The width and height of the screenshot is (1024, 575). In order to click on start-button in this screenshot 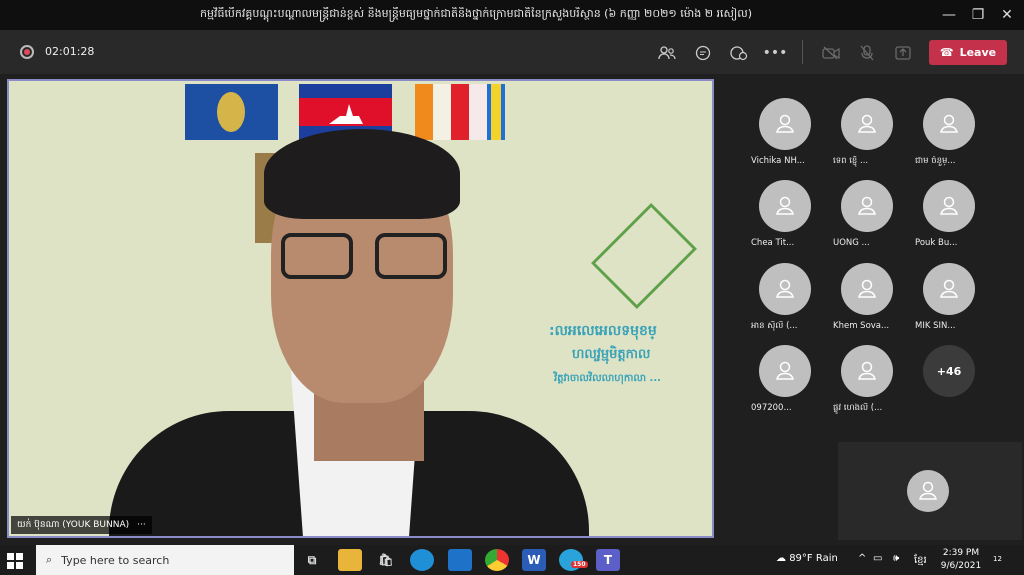, I will do `click(15, 561)`.